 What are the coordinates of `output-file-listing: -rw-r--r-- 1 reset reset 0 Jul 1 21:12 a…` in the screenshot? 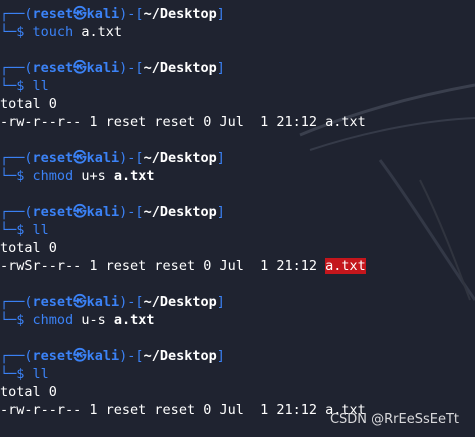 It's located at (183, 122).